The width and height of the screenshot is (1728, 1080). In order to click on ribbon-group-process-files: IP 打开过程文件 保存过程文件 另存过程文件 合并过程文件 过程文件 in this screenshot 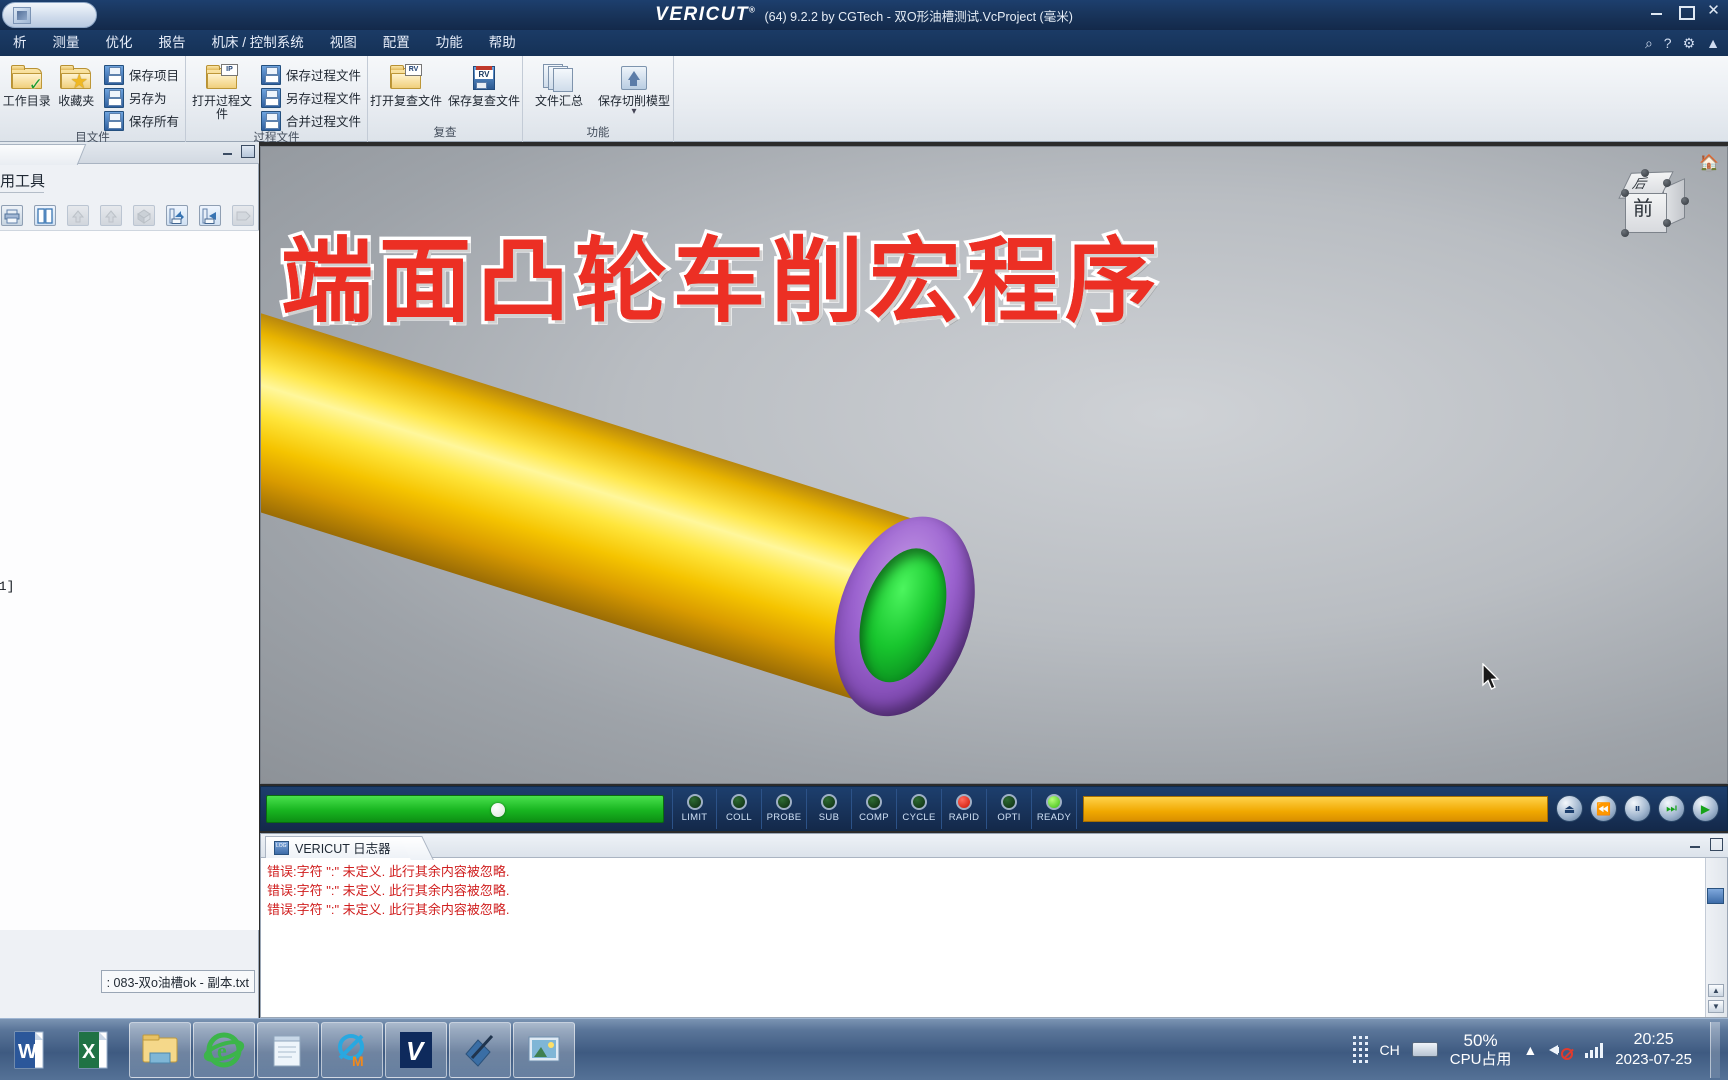, I will do `click(277, 100)`.